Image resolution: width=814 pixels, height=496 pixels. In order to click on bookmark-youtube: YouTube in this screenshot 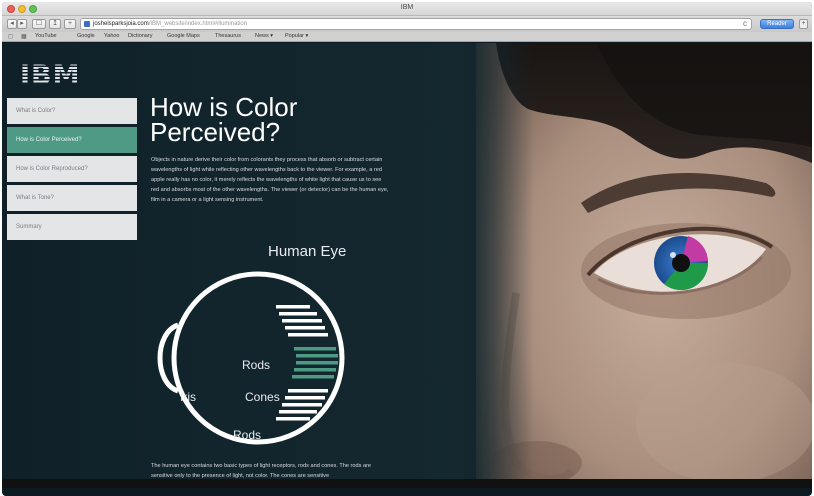, I will do `click(46, 36)`.